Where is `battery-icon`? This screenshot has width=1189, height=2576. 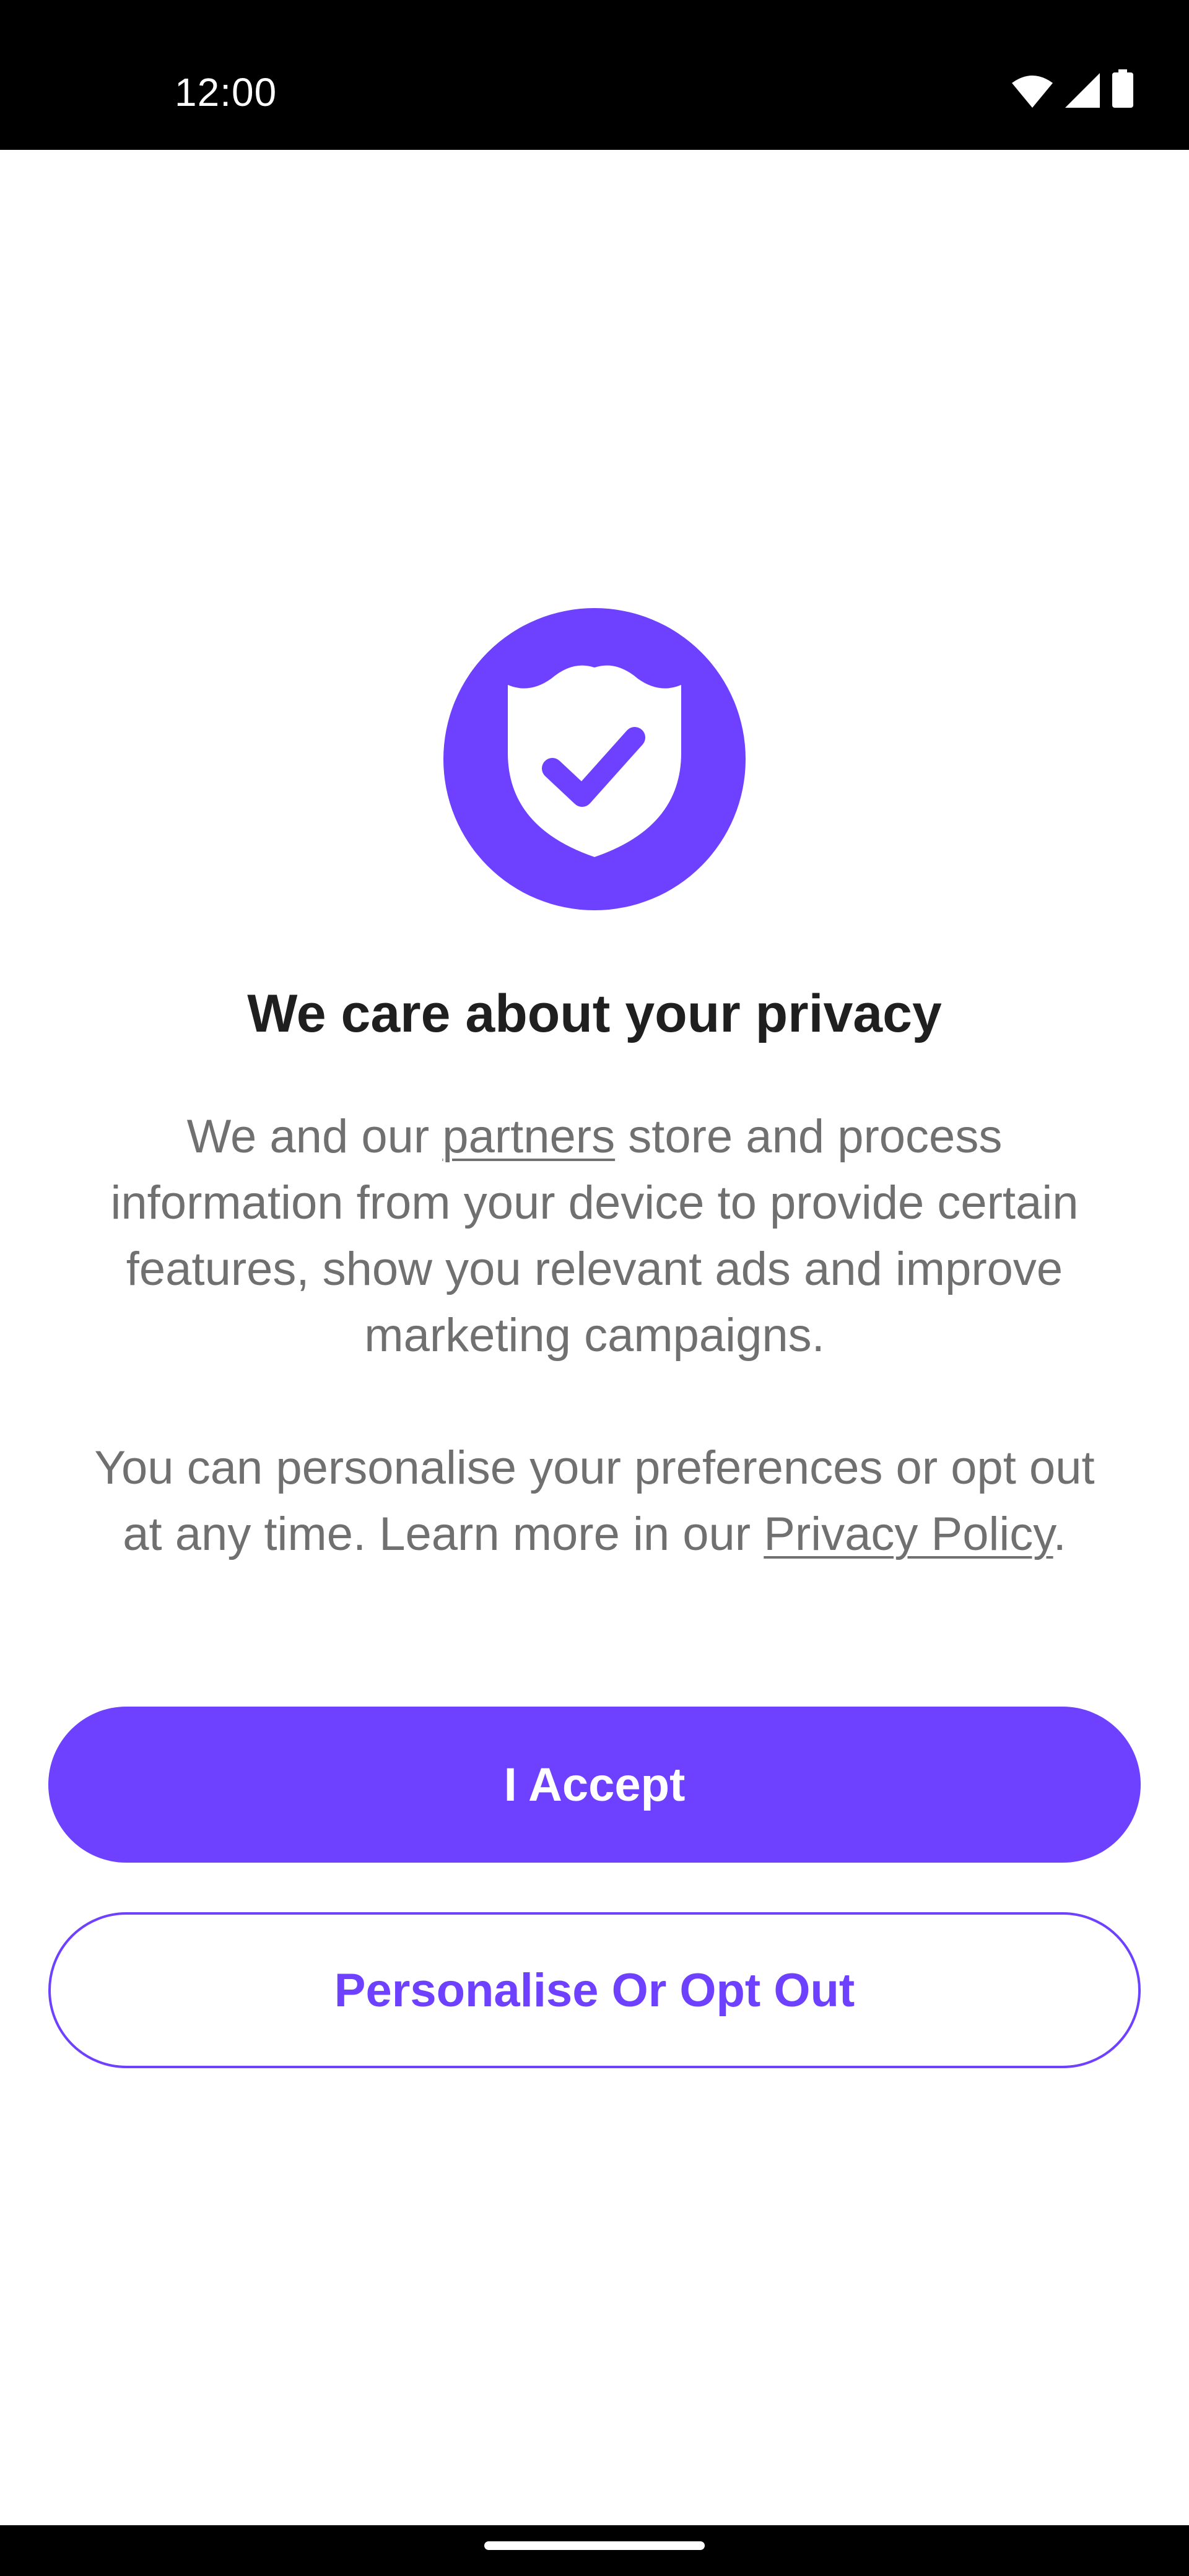
battery-icon is located at coordinates (1122, 88).